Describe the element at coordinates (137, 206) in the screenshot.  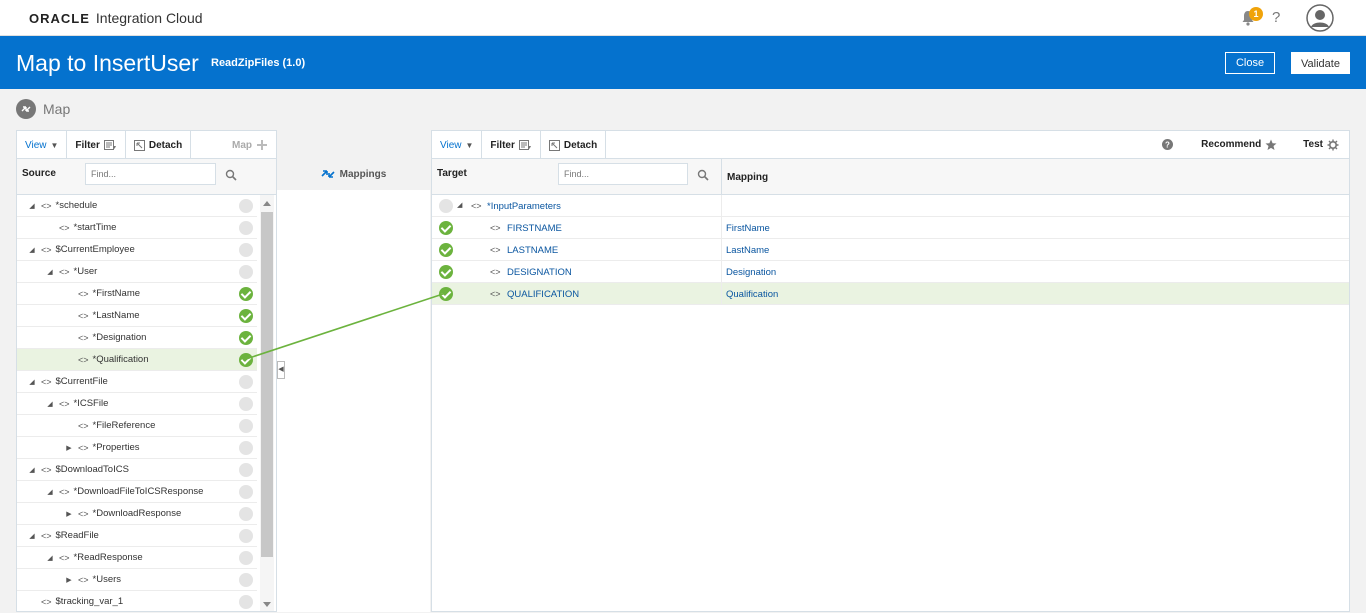
I see `tree-row: ◢ <> *schedule` at that location.